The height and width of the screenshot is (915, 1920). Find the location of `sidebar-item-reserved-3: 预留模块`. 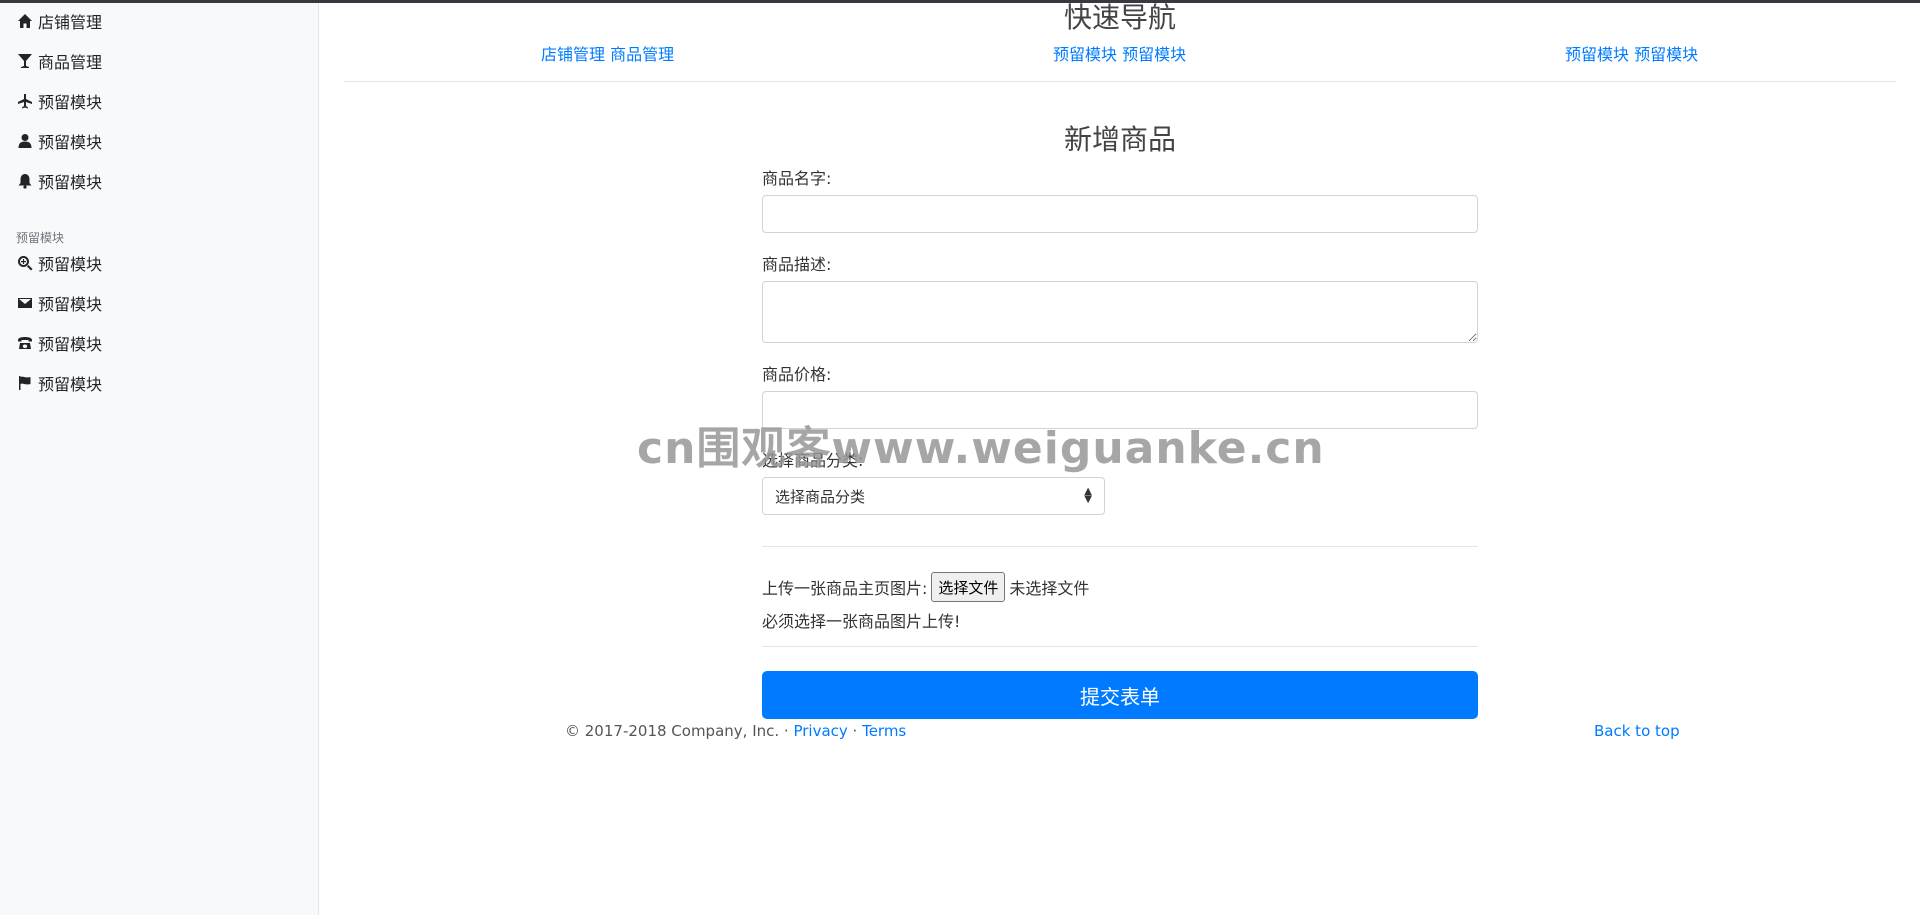

sidebar-item-reserved-3: 预留模块 is located at coordinates (59, 181).